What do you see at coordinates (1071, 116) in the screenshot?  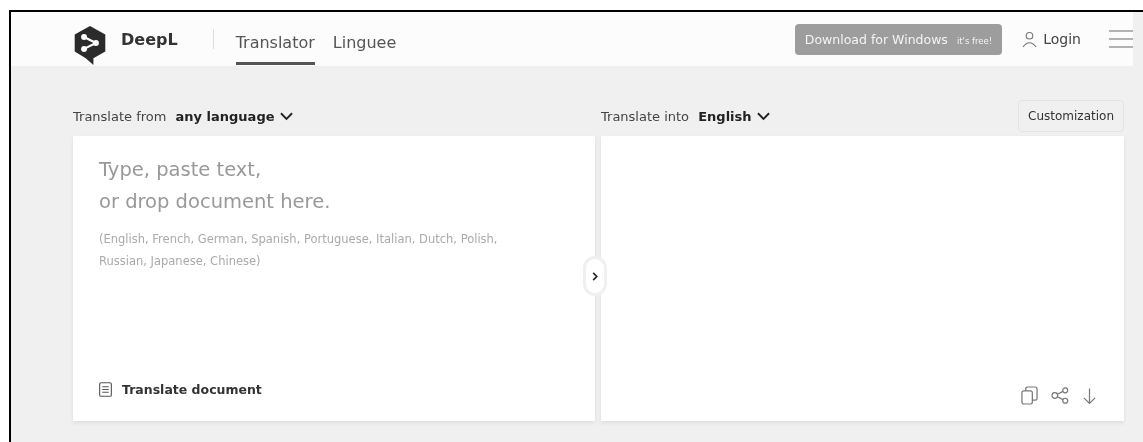 I see `customization-button: Customization` at bounding box center [1071, 116].